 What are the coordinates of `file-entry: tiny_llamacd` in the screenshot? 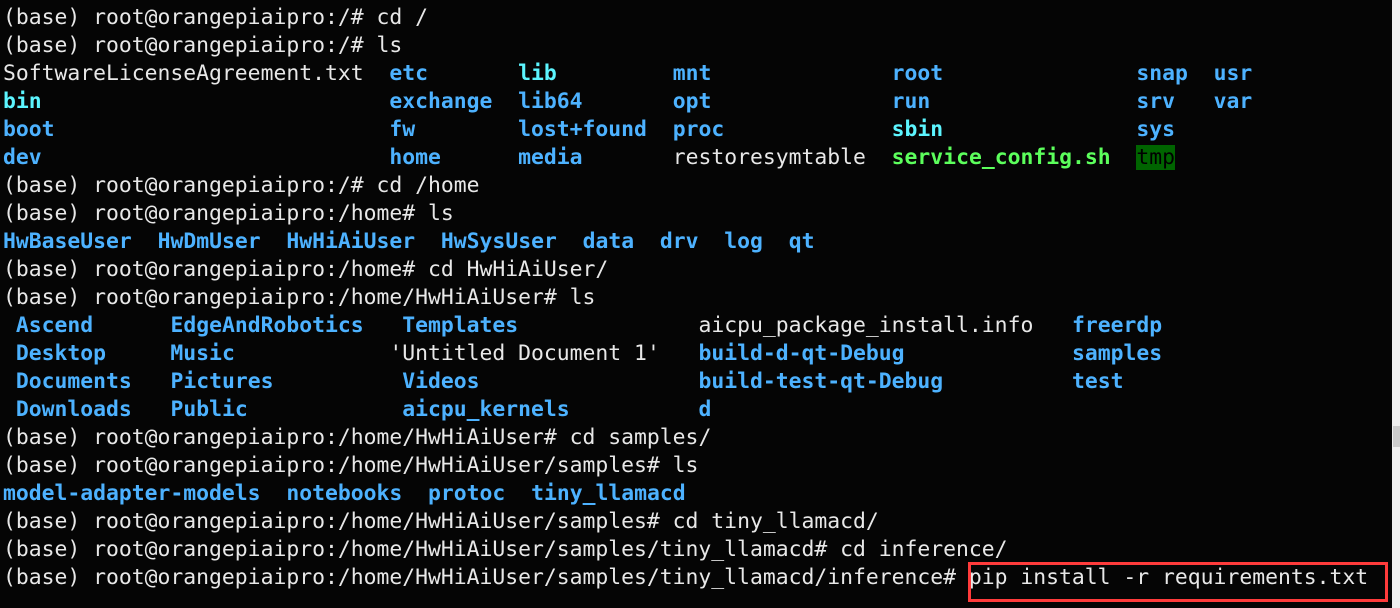 It's located at (608, 493).